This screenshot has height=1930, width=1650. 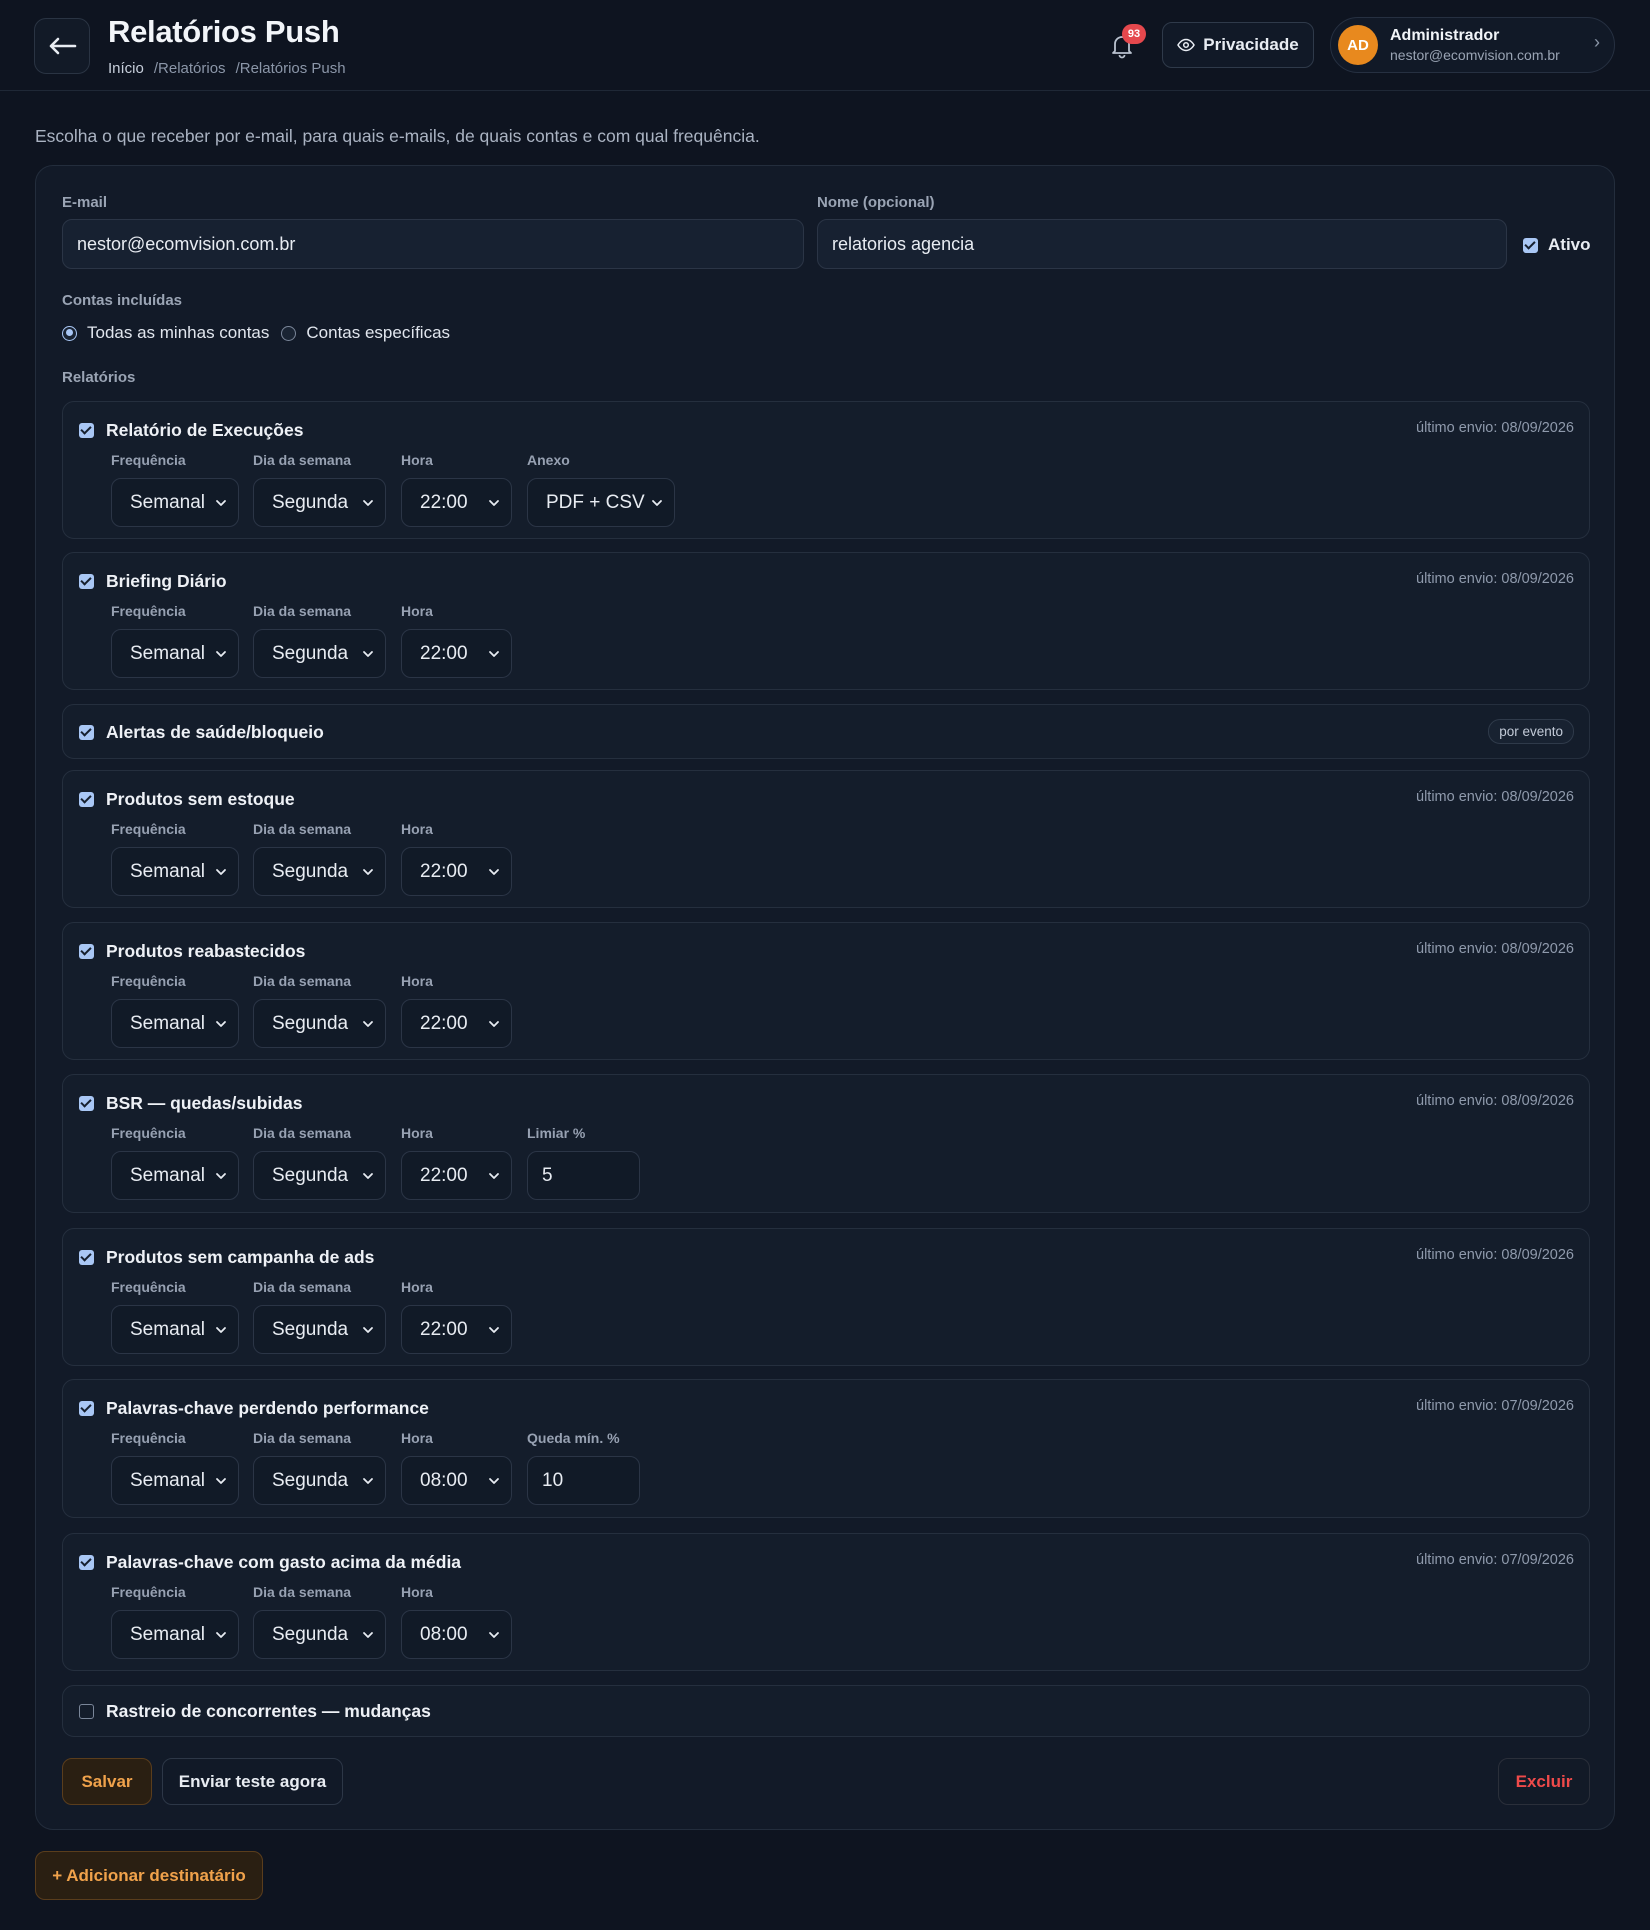 I want to click on threshold-input: 10, so click(x=583, y=1480).